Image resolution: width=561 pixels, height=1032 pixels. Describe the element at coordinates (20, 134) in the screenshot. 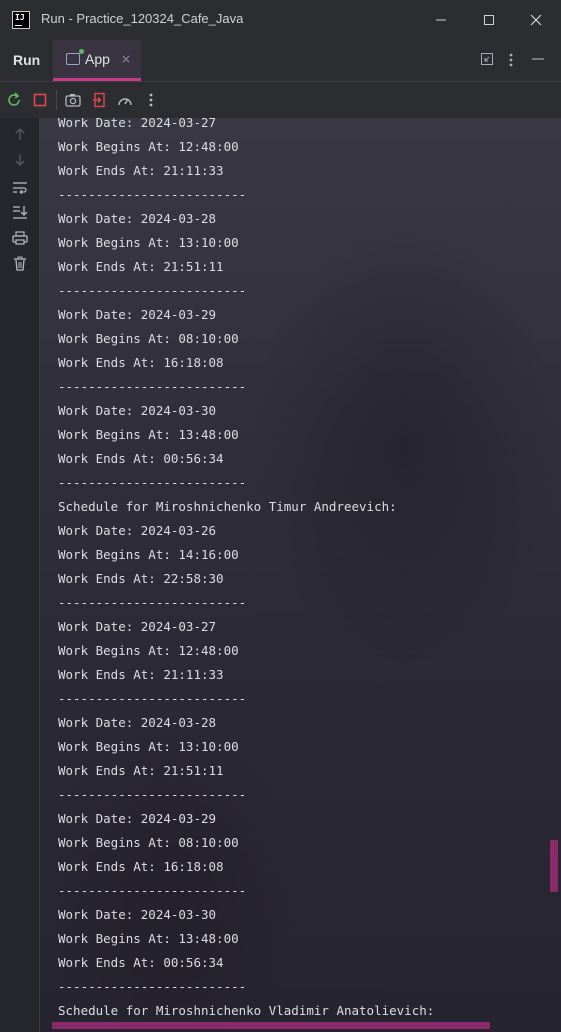

I see `arrow-up-icon` at that location.